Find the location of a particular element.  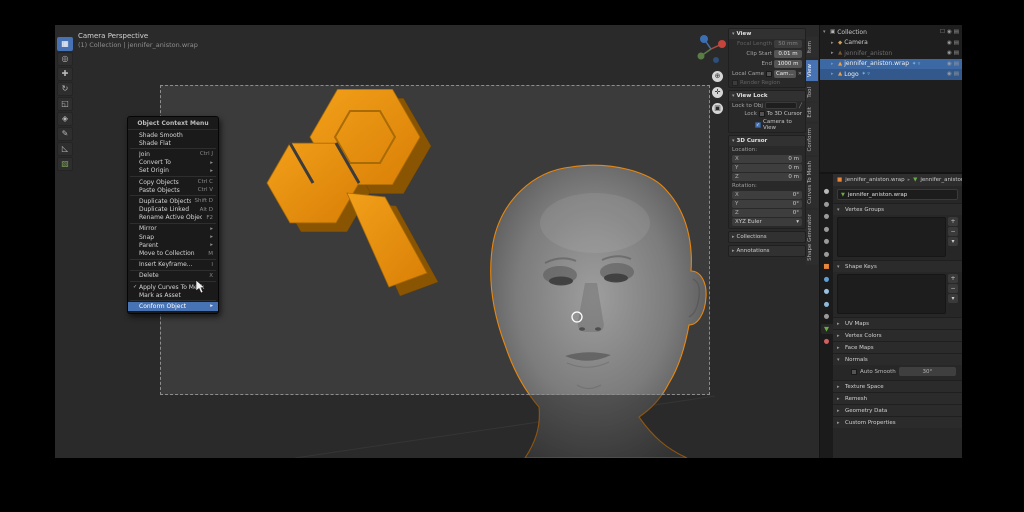

cursor-rotation-x: X 0° is located at coordinates (767, 195).